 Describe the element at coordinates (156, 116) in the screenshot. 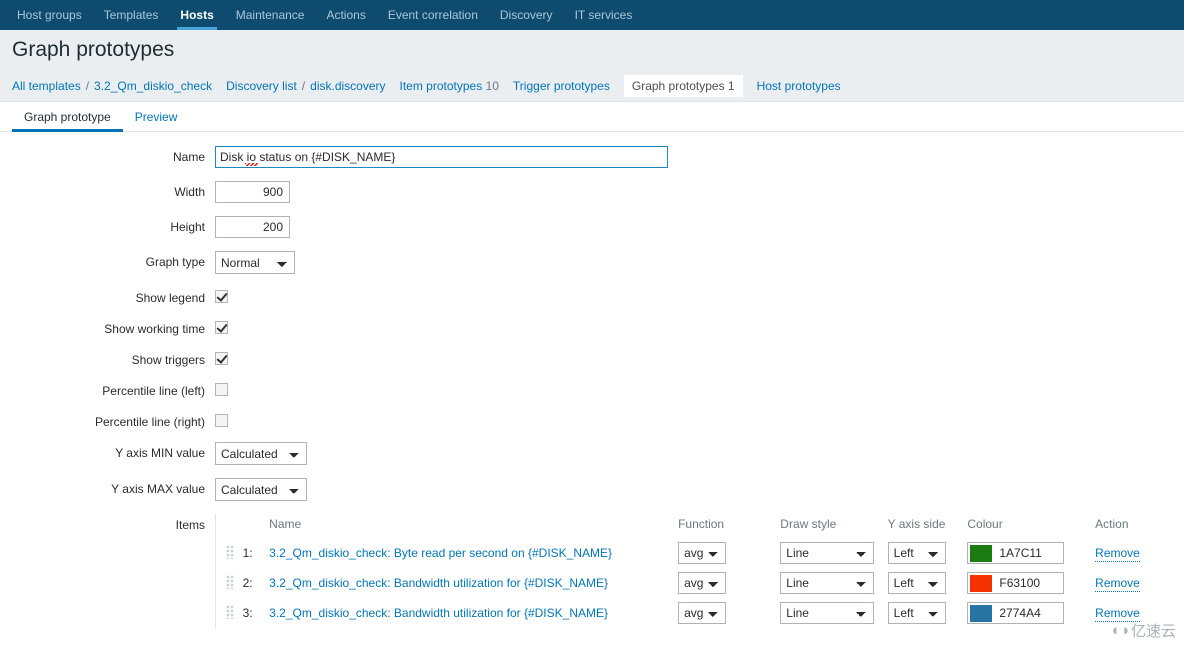

I see `tab-preview: Preview` at that location.